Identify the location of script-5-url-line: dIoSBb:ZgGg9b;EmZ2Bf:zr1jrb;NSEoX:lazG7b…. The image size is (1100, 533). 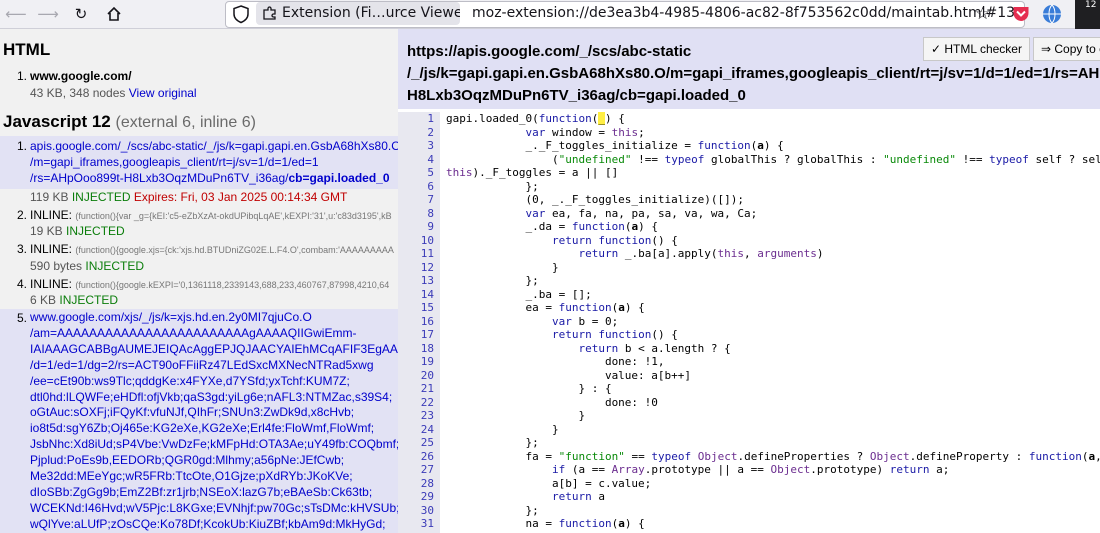
(214, 493).